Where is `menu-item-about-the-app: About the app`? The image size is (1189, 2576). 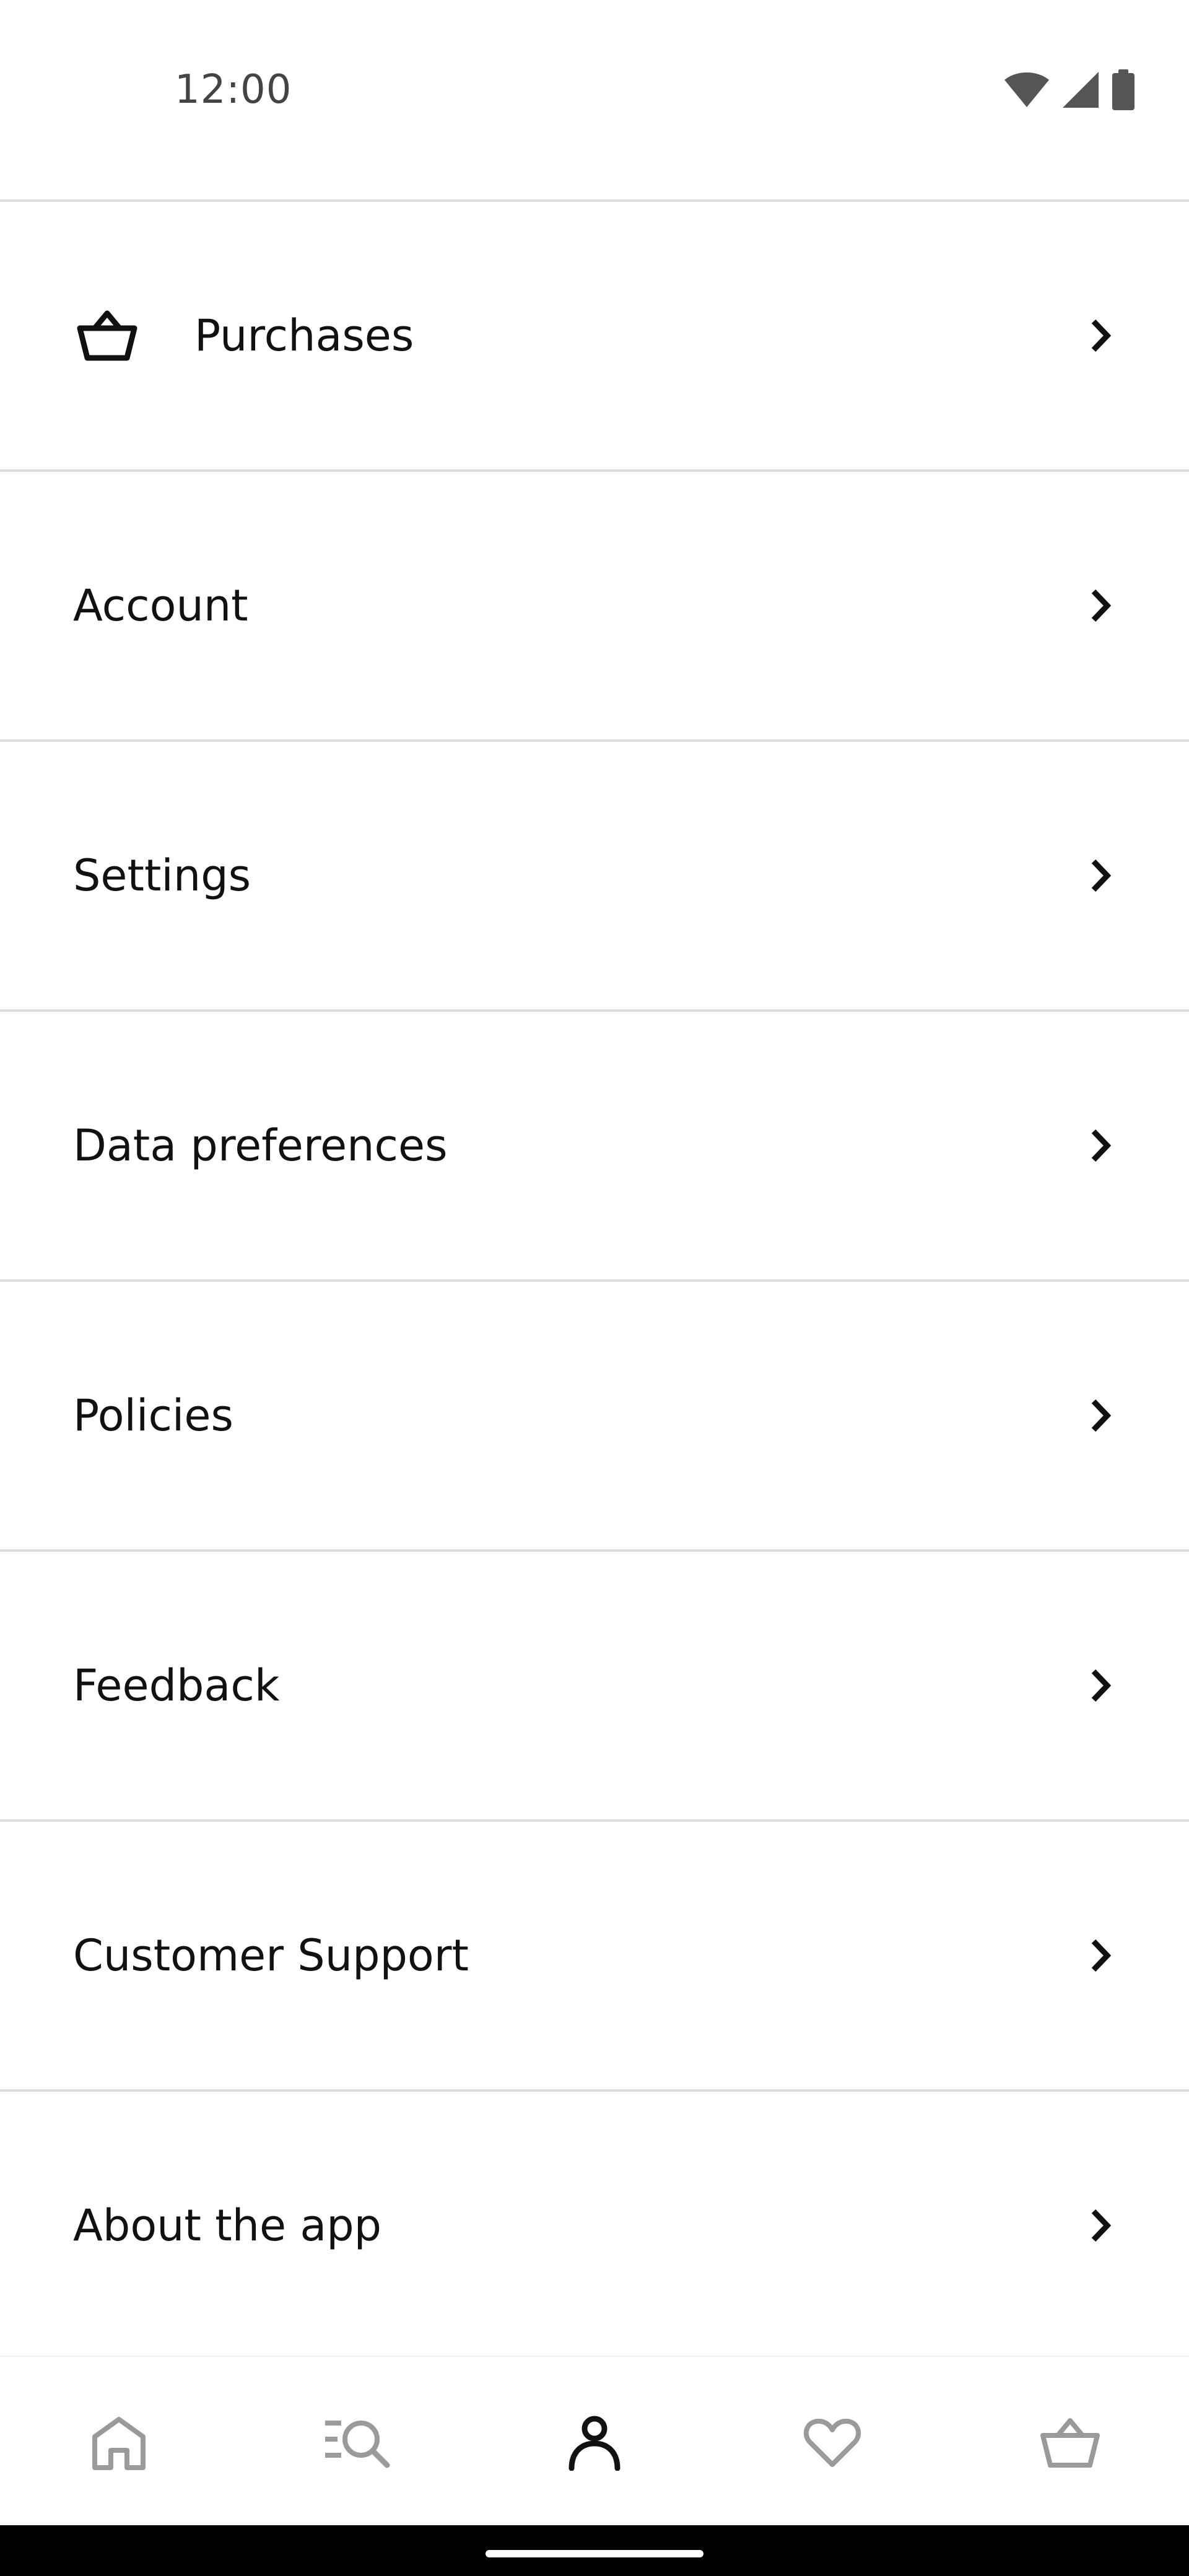
menu-item-about-the-app: About the app is located at coordinates (594, 2227).